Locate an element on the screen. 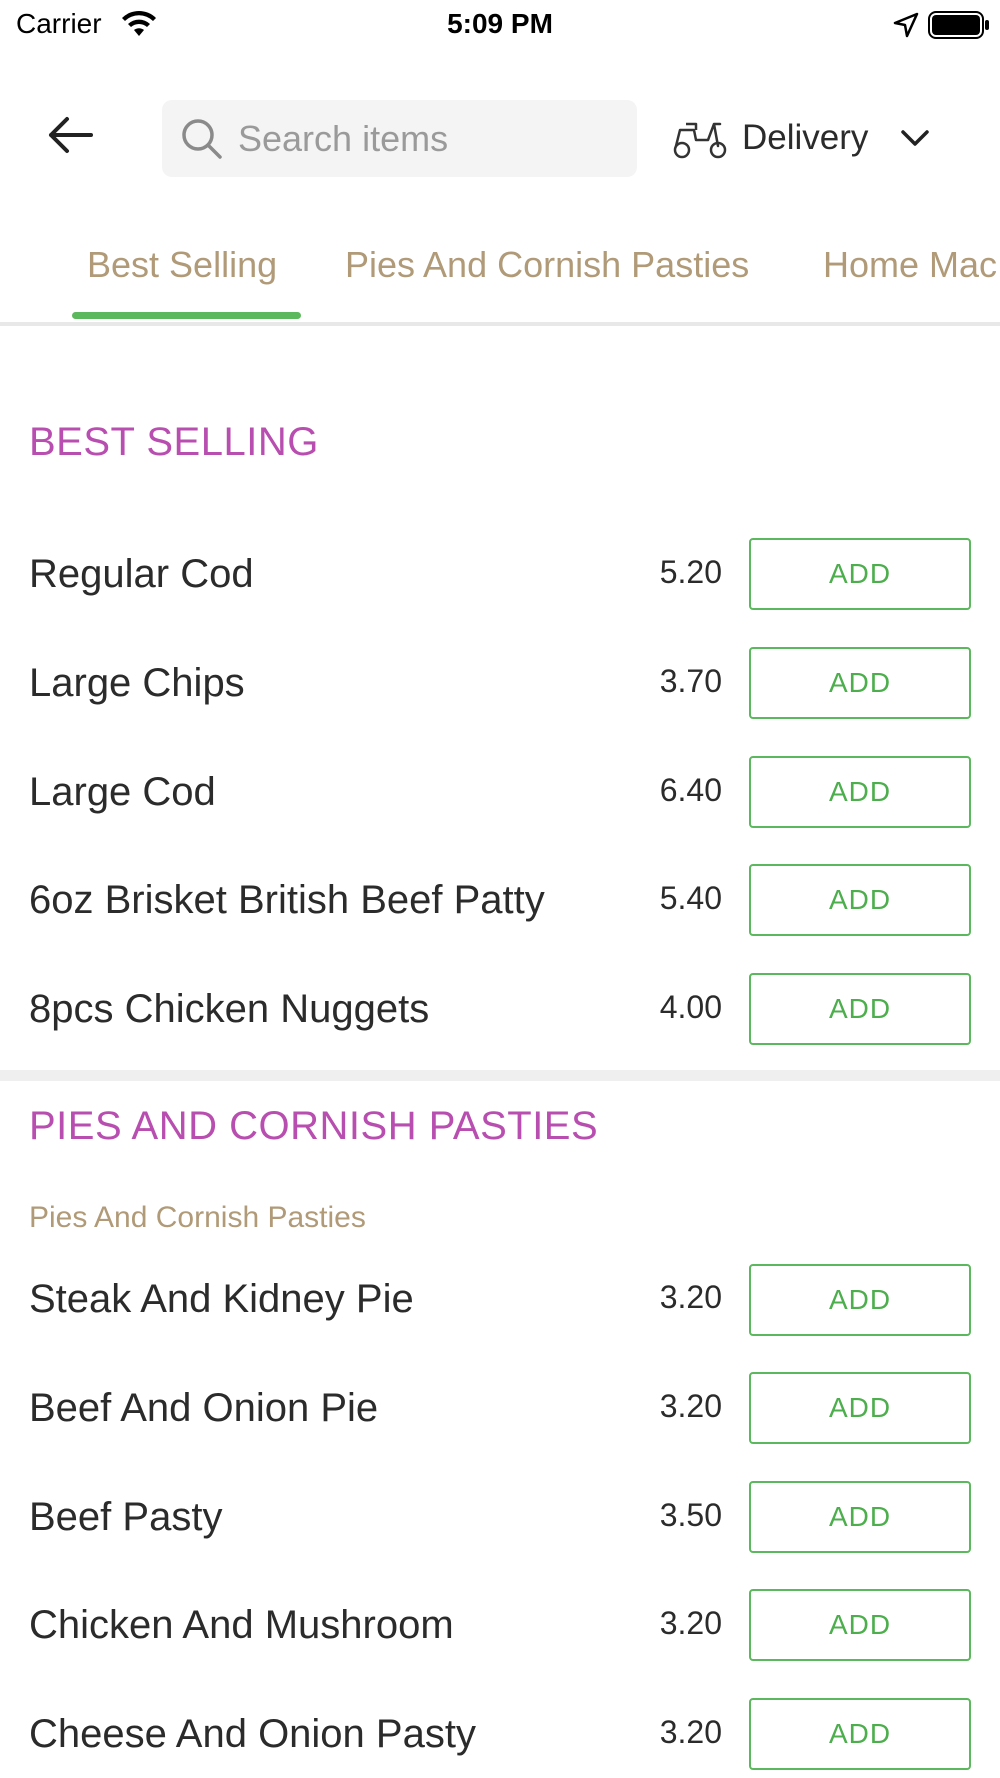  chevron-down-icon is located at coordinates (915, 138).